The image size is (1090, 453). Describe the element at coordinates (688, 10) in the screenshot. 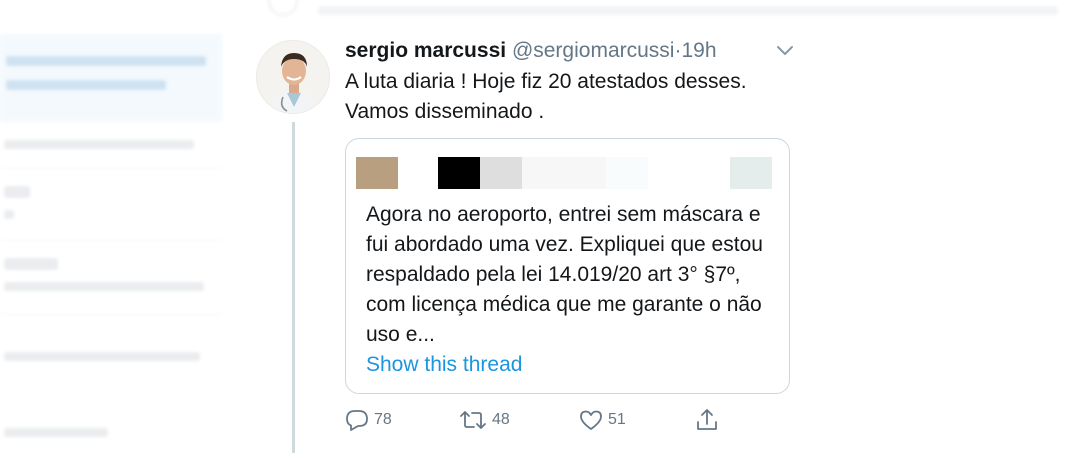

I see `previous-tweet-blur-line` at that location.